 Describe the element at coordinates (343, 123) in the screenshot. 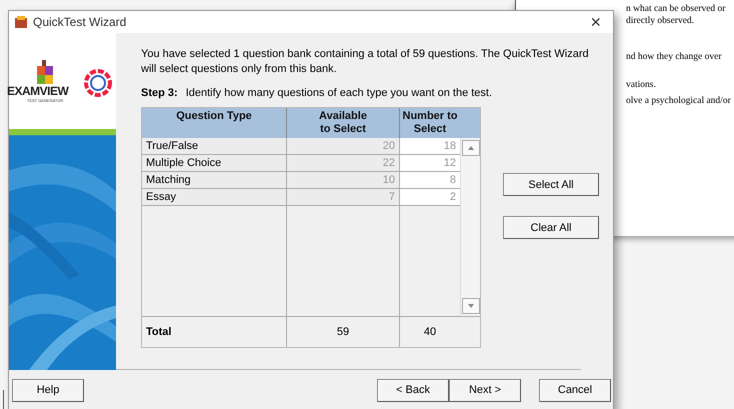

I see `column-header: Available to Select` at that location.